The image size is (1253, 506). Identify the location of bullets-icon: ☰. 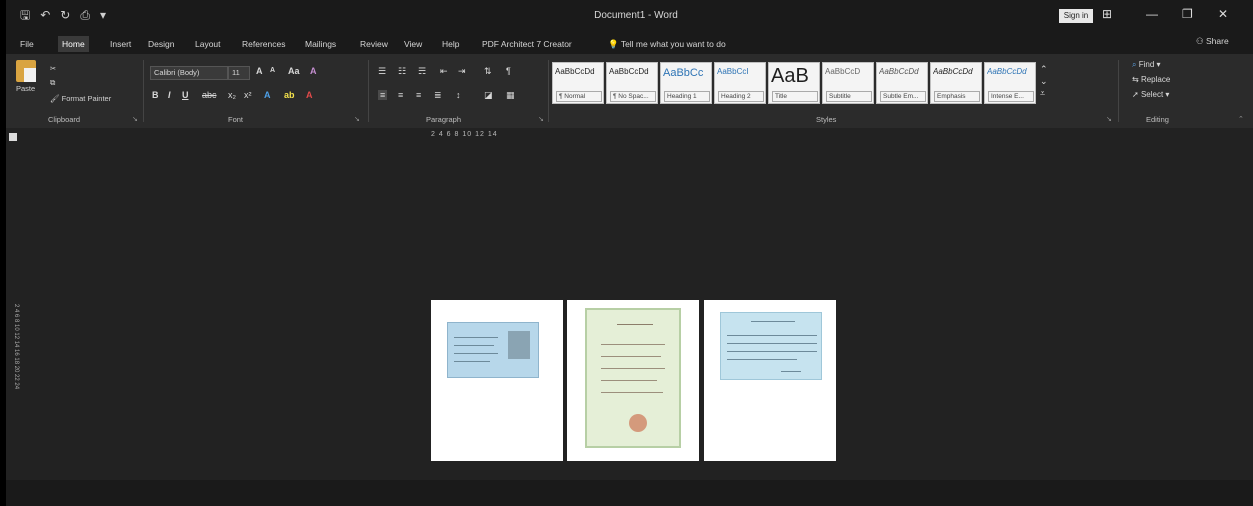
(382, 71).